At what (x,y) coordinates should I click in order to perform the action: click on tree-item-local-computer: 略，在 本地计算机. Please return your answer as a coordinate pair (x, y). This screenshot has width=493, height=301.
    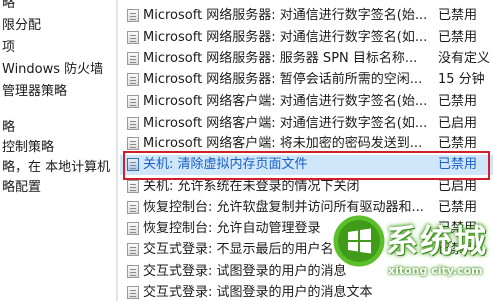
    Looking at the image, I should click on (56, 168).